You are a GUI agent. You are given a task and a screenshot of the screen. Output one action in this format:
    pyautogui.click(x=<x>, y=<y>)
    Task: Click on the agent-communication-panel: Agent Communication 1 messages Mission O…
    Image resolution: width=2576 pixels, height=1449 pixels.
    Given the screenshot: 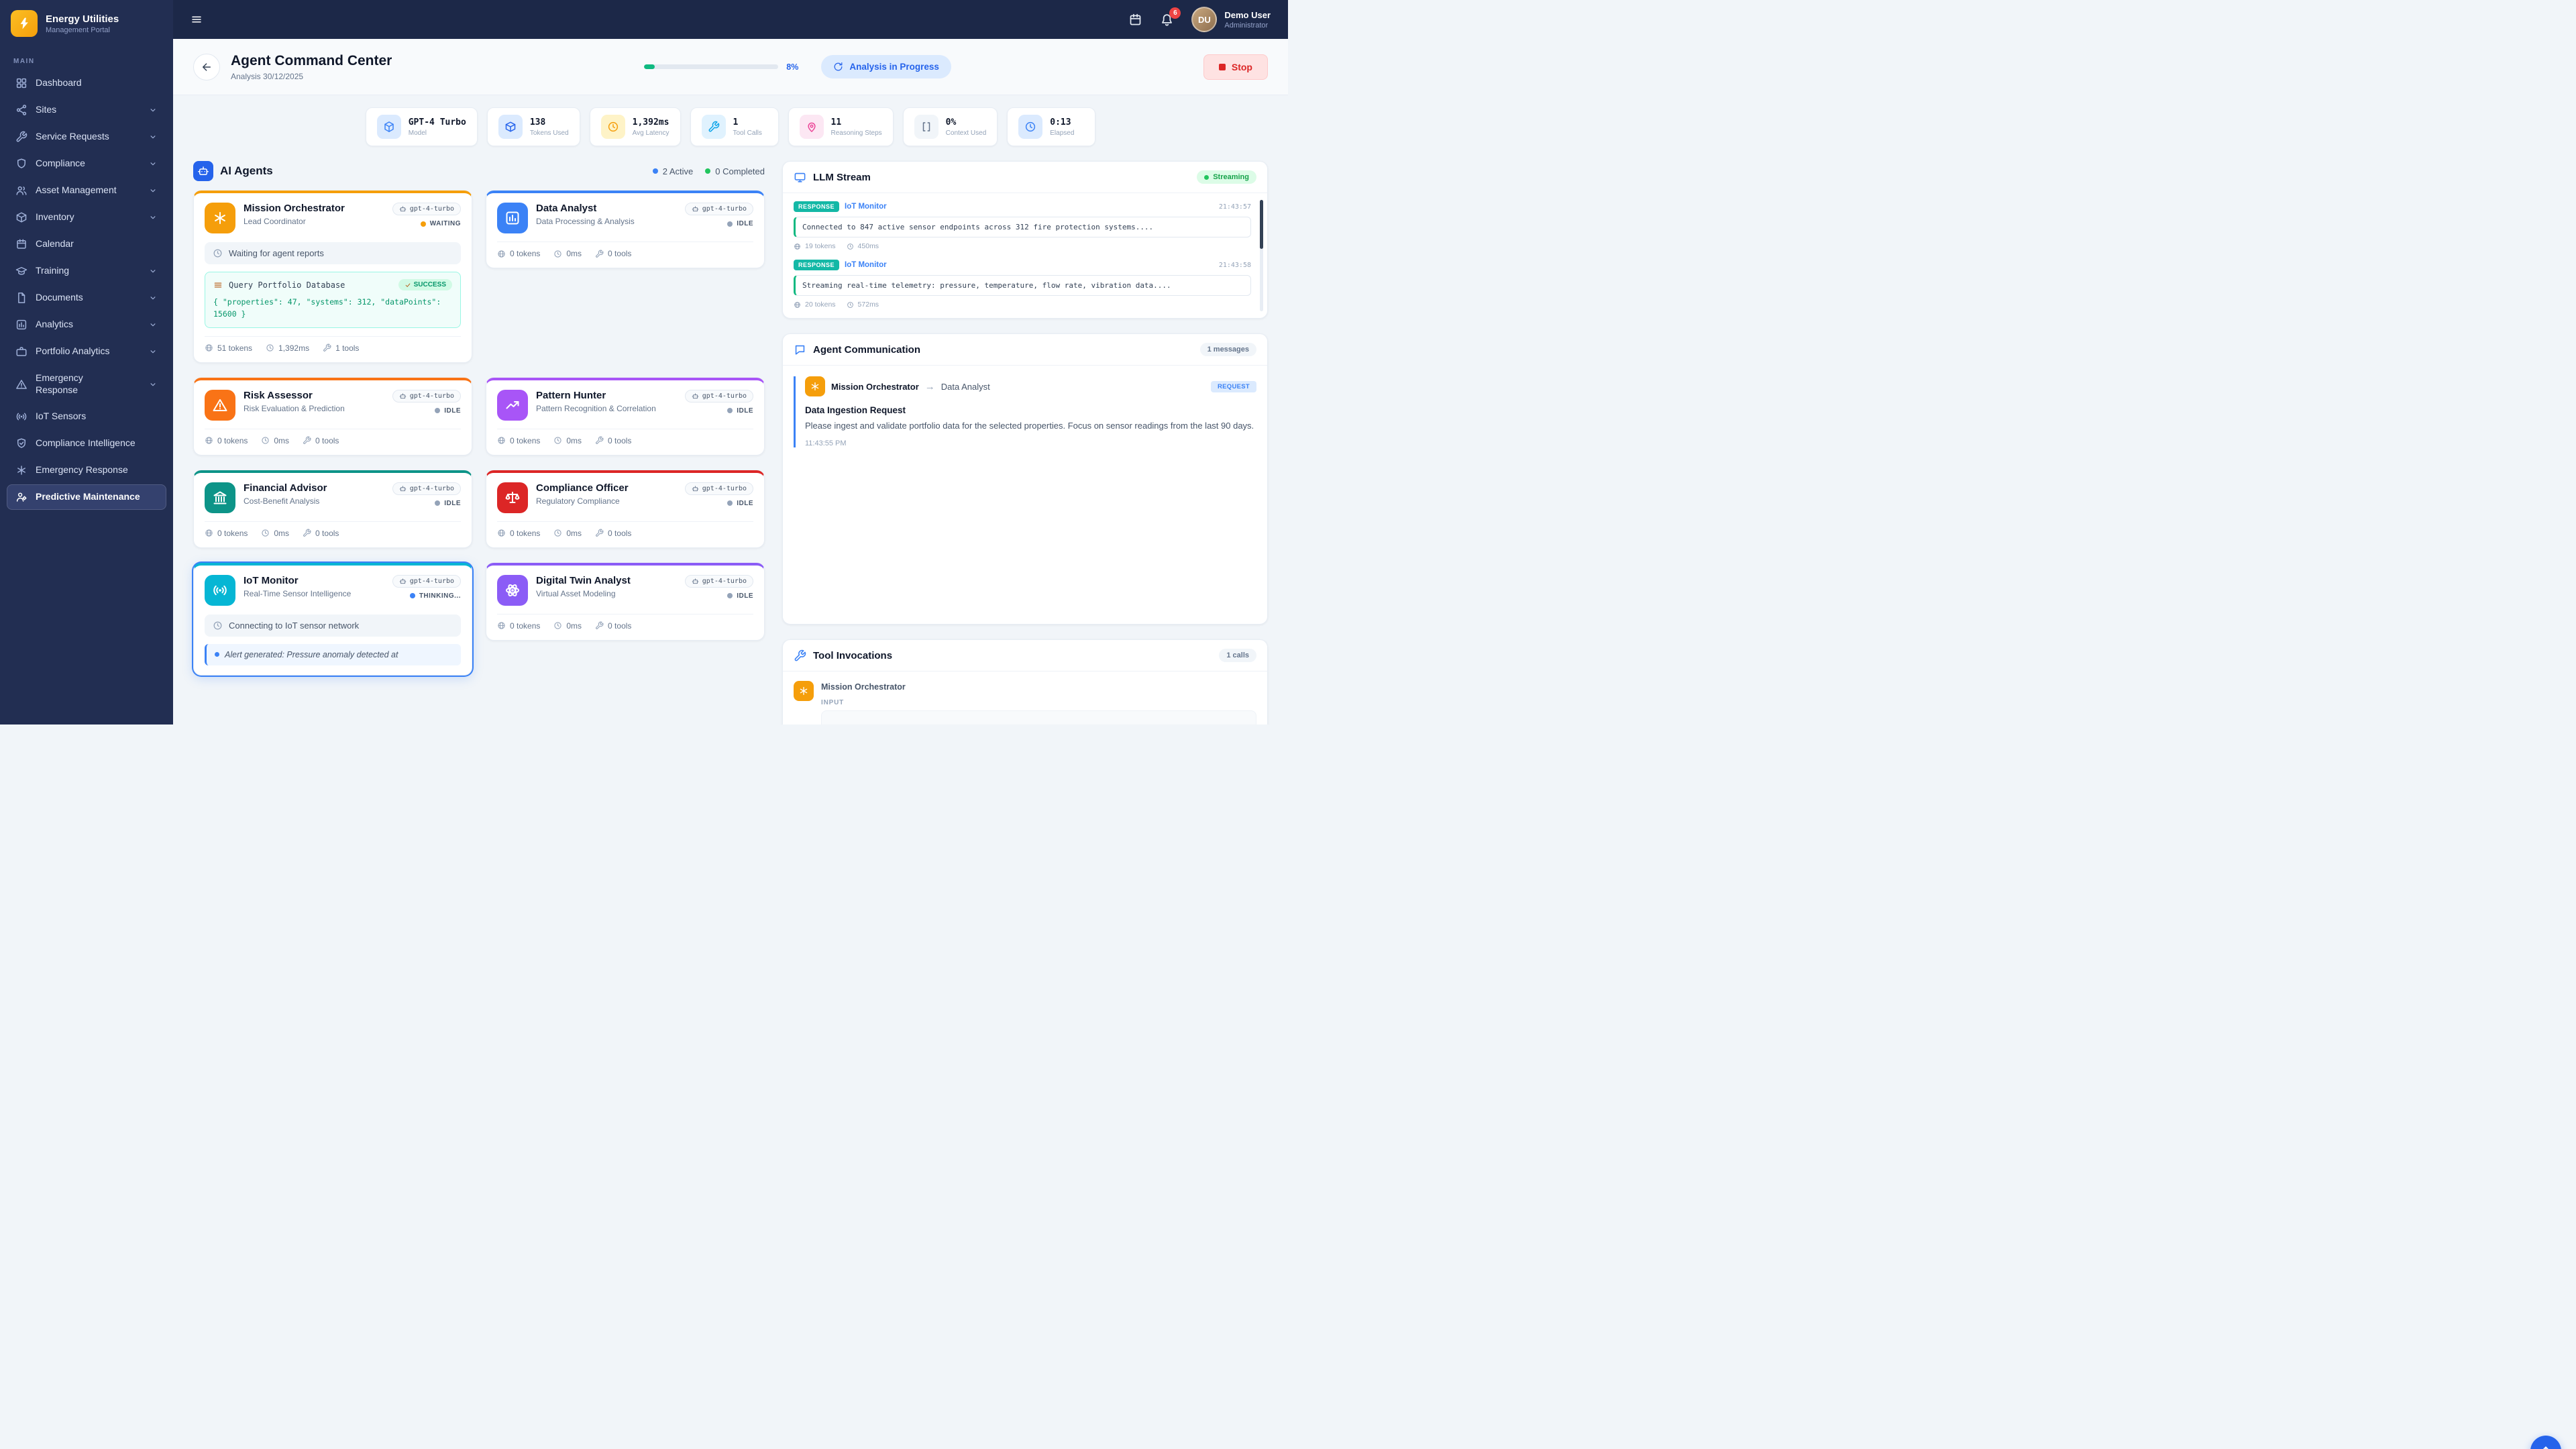 What is the action you would take?
    pyautogui.click(x=1025, y=479)
    